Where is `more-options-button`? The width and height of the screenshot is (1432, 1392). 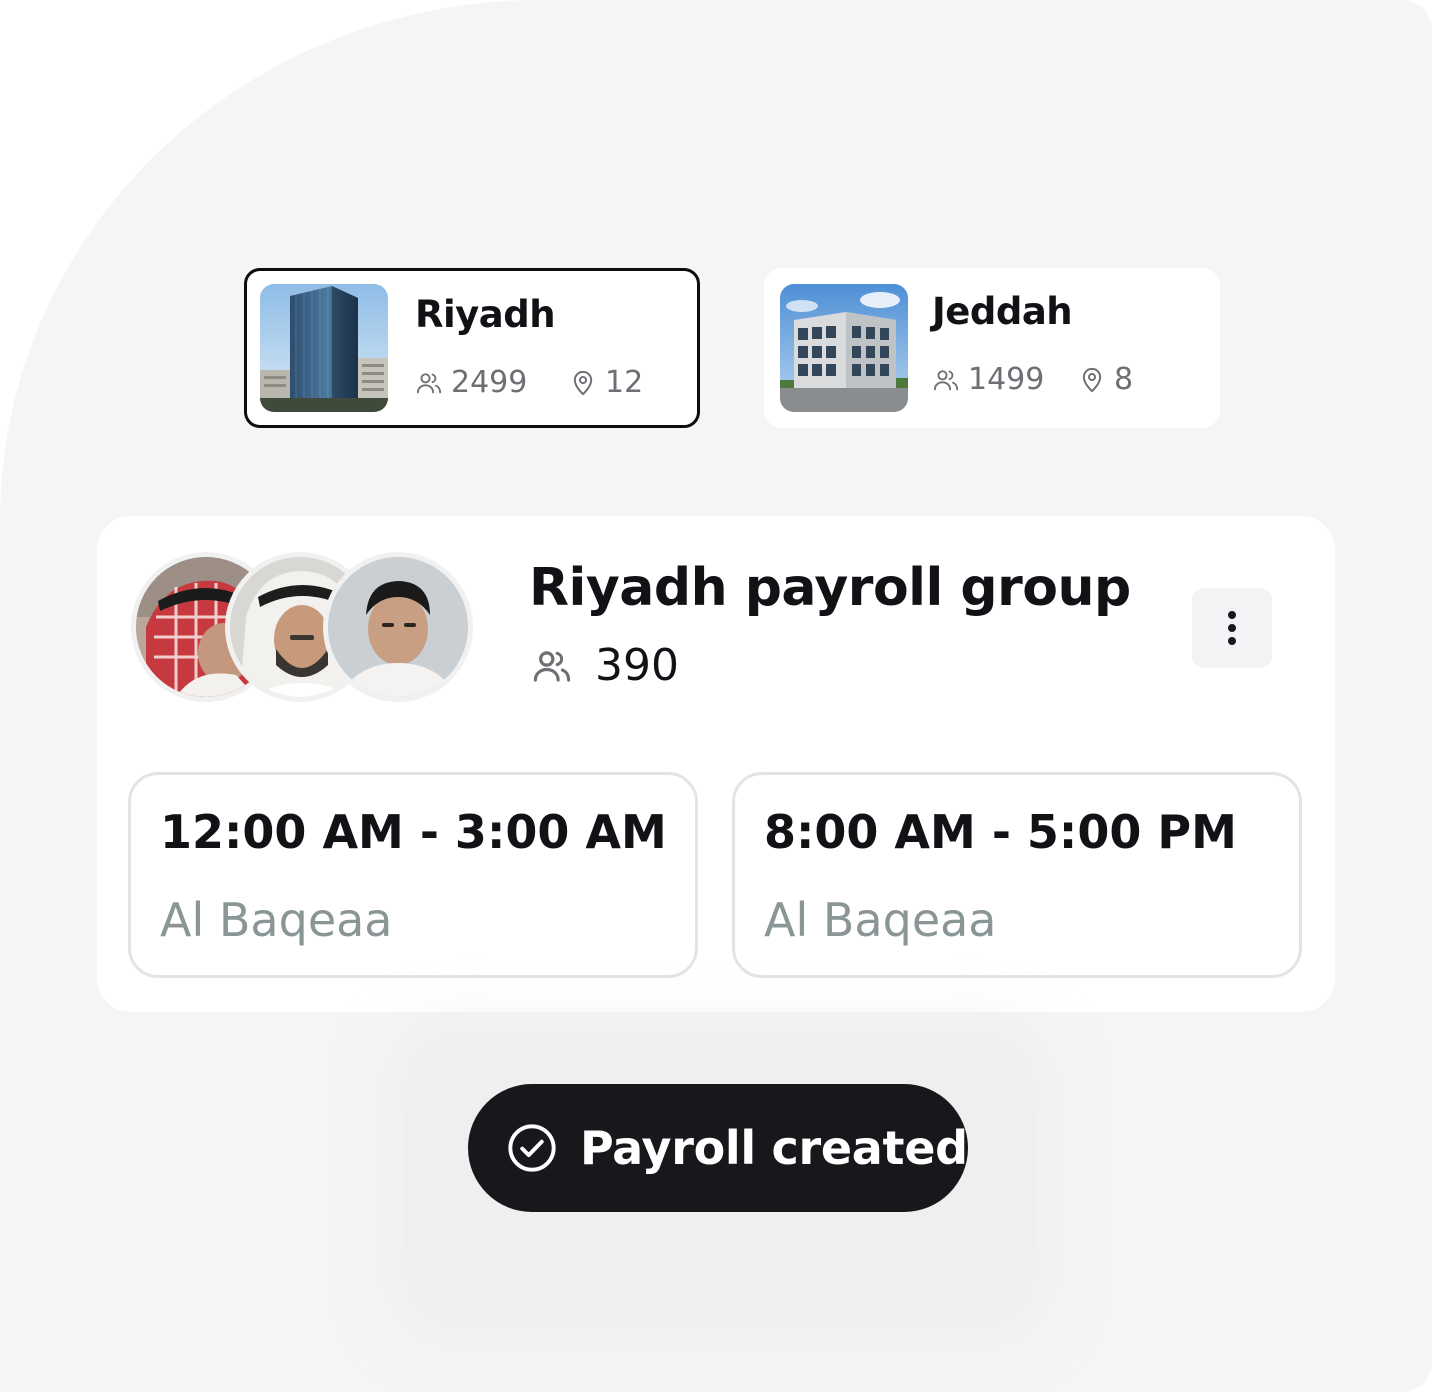 more-options-button is located at coordinates (1232, 628).